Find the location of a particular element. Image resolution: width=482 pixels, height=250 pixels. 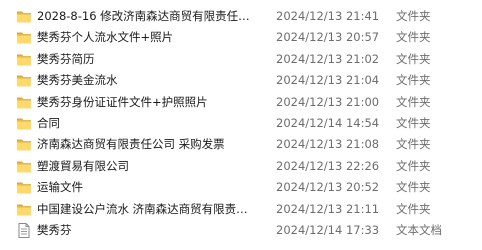

file-modified-date: 2024/12/14 17:33 is located at coordinates (328, 229).